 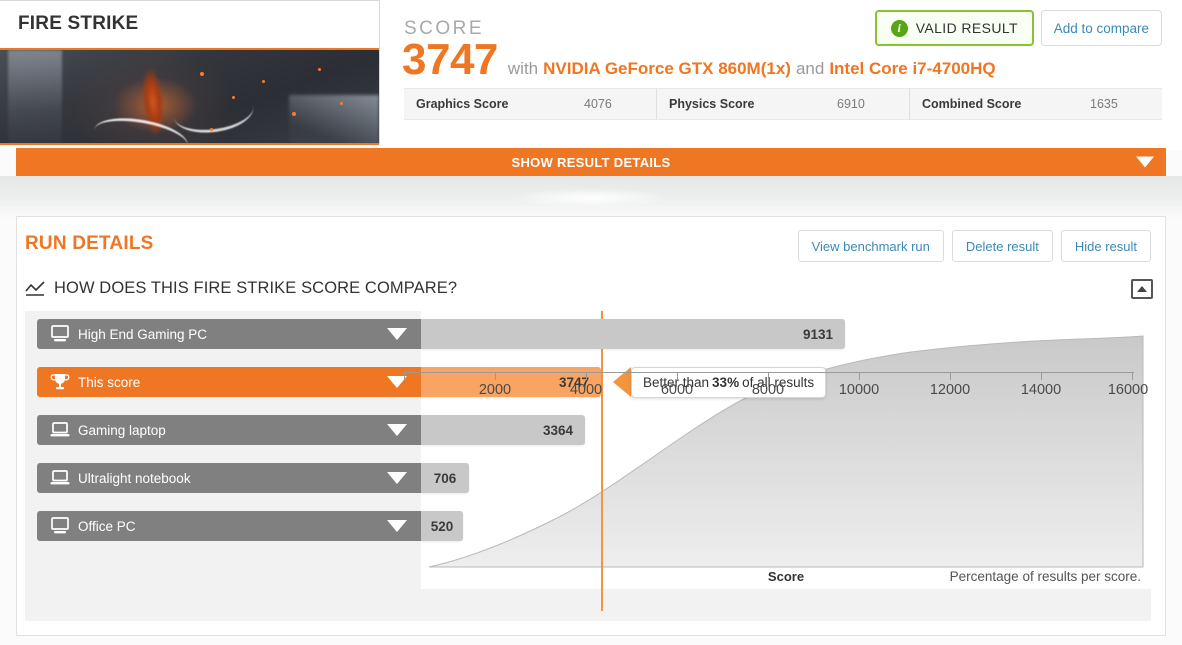 I want to click on hide-result-button: Hide result, so click(x=1105, y=246).